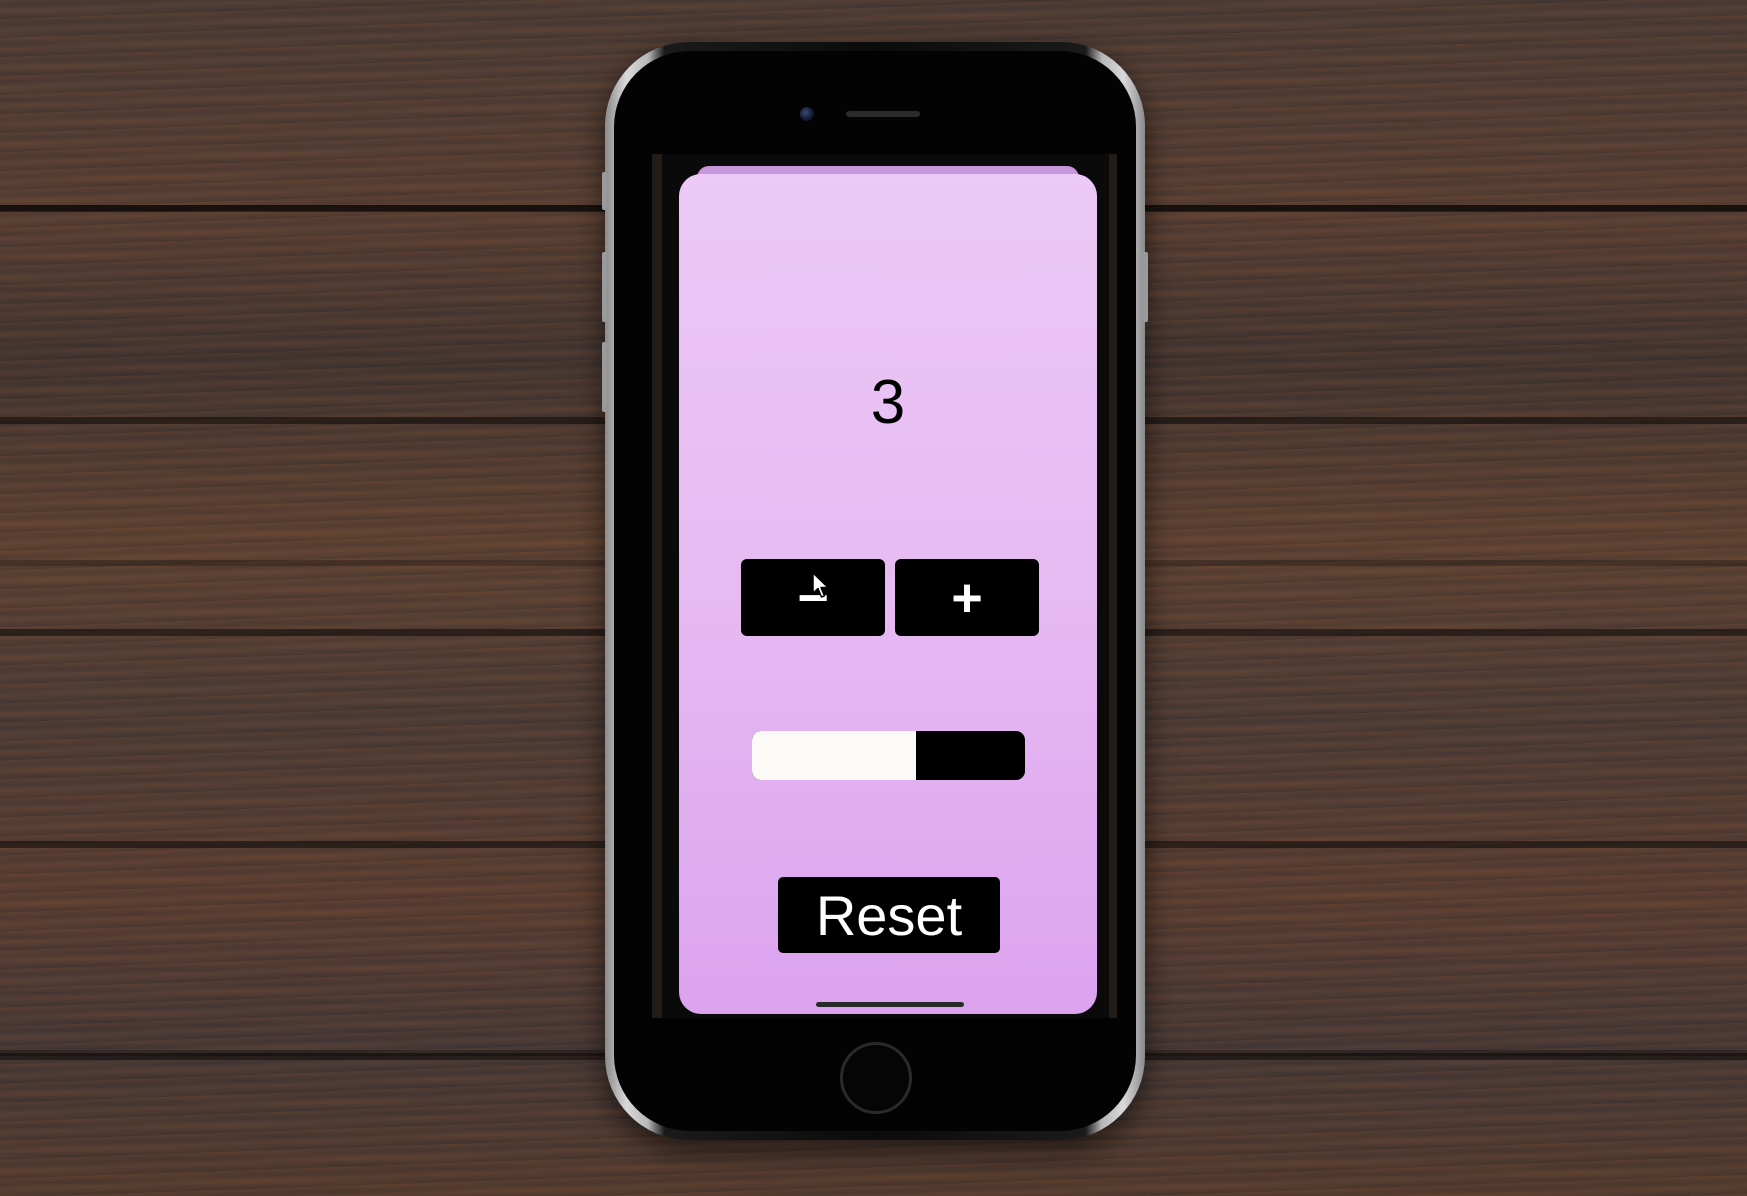 Image resolution: width=1747 pixels, height=1196 pixels. I want to click on progress-fill, so click(834, 755).